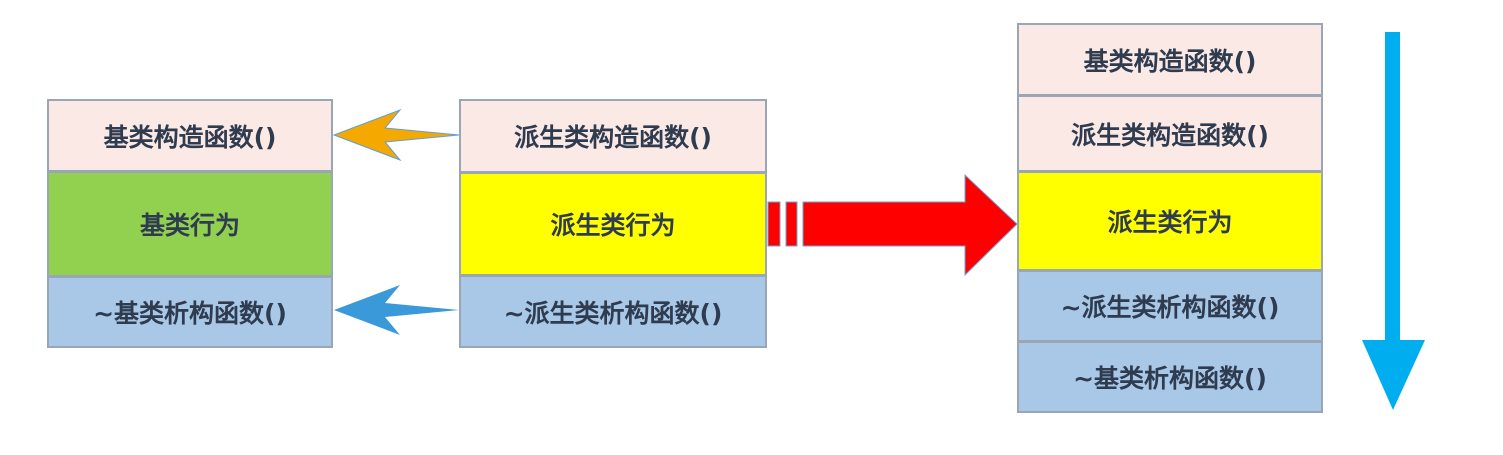  I want to click on destructor-arrow-icon, so click(396, 310).